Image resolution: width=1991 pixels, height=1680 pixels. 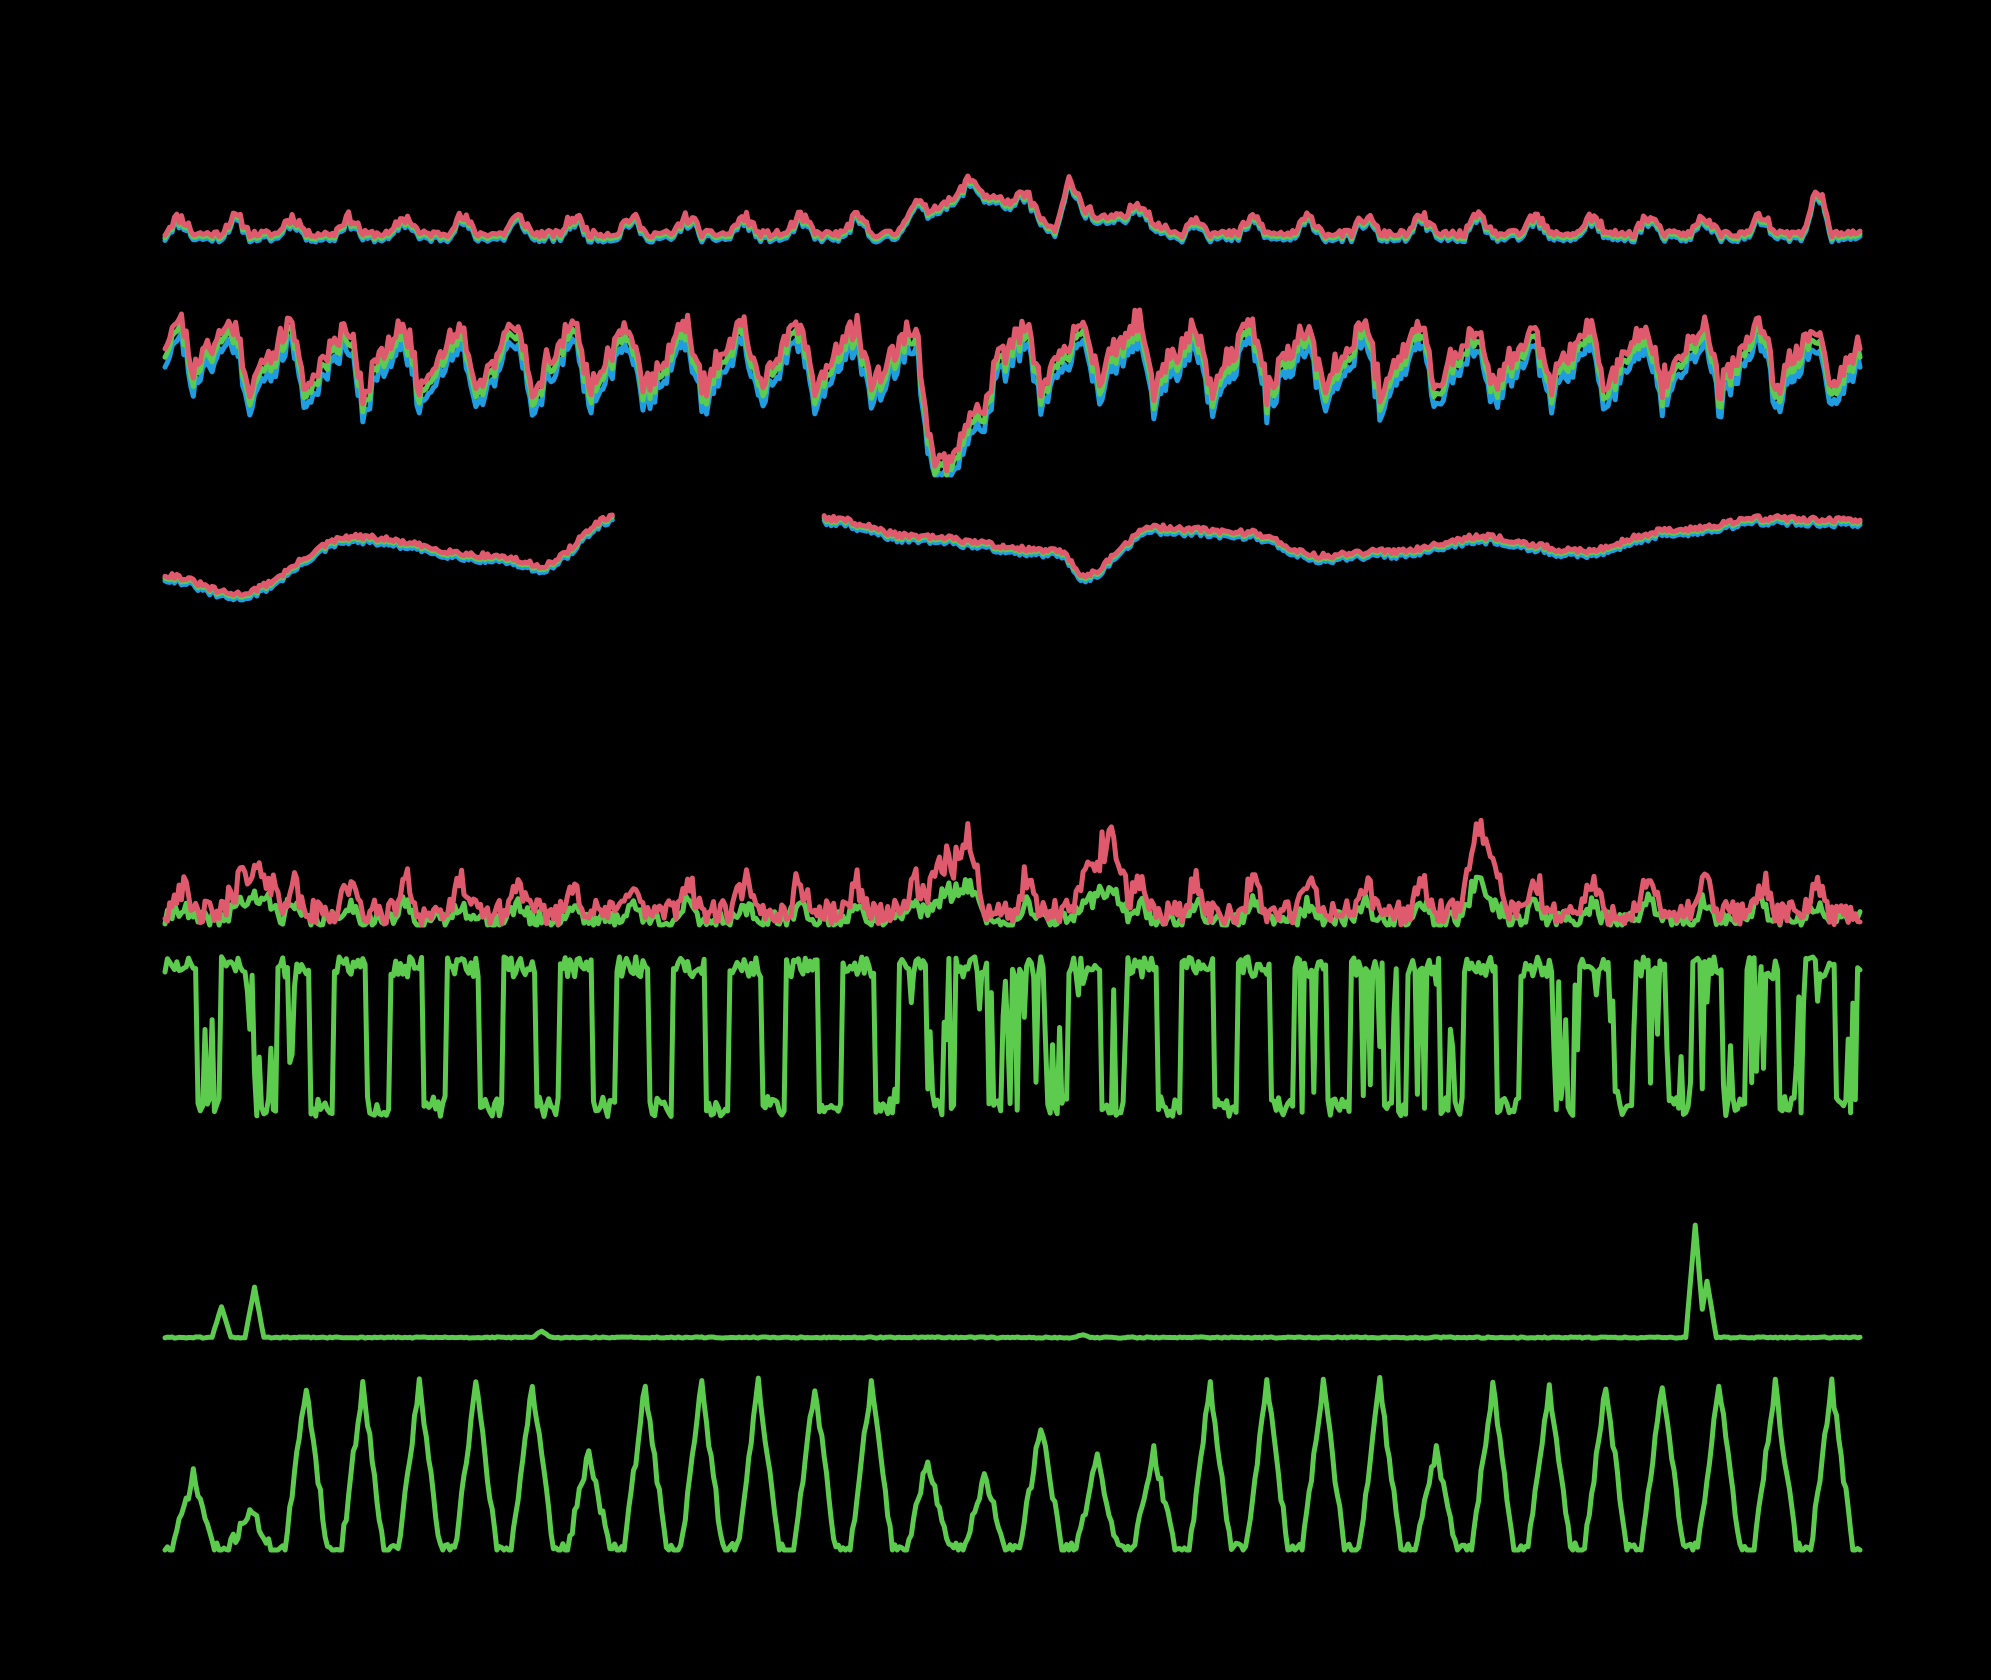 I want to click on panel-6-series-green-line, so click(x=1012, y=1281).